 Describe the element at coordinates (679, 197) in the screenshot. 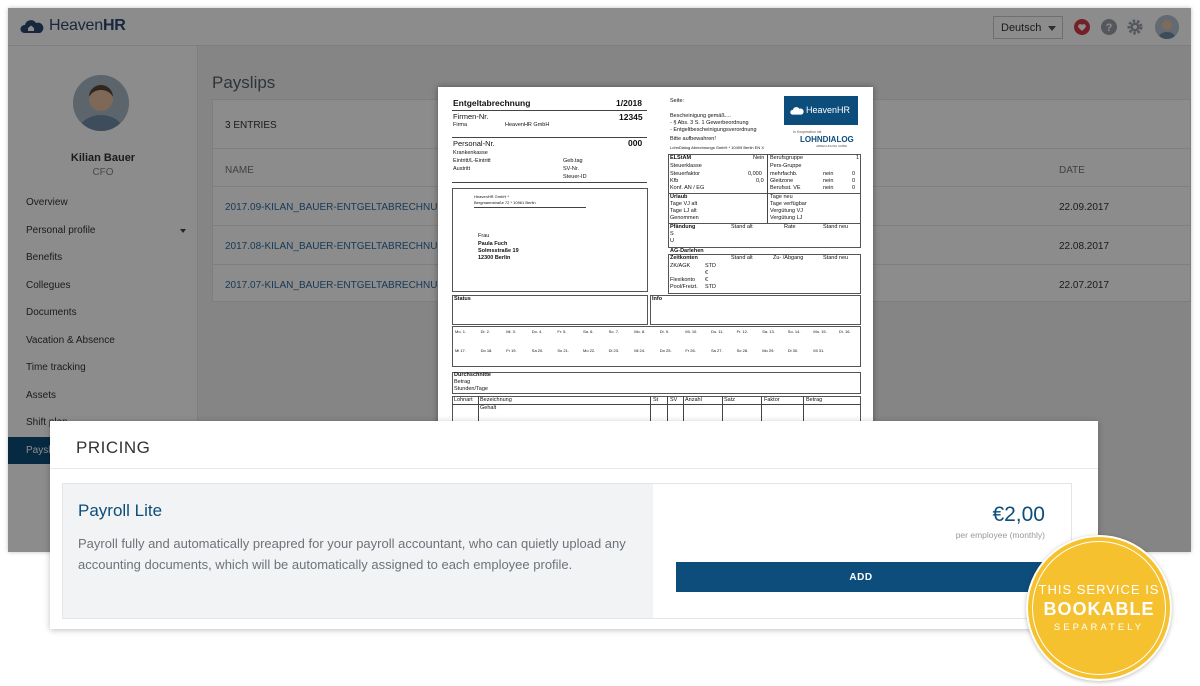

I see `doc-urlaub-head: Urlaub` at that location.